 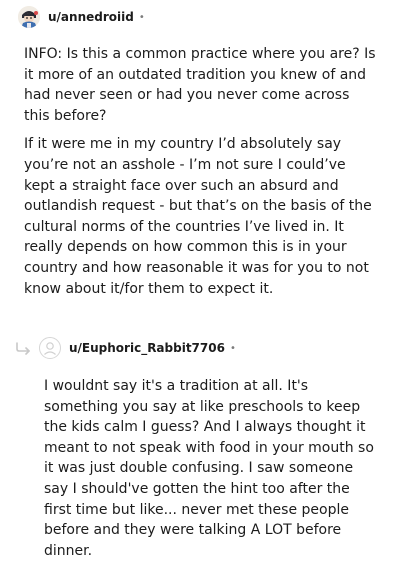 I want to click on comment-header: u/Euphoric_Rabbit7706 •, so click(x=125, y=348).